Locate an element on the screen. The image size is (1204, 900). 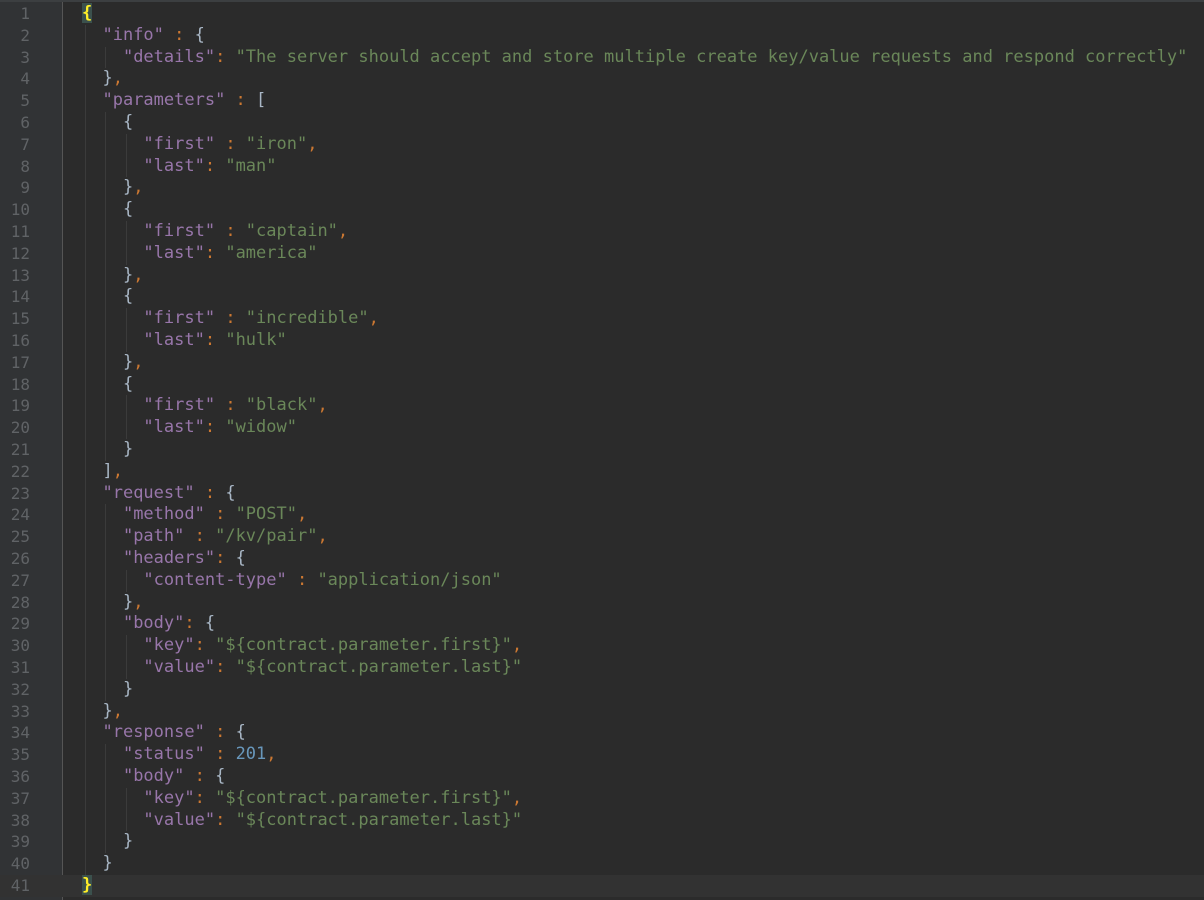
code-line: 33 }, is located at coordinates (602, 712).